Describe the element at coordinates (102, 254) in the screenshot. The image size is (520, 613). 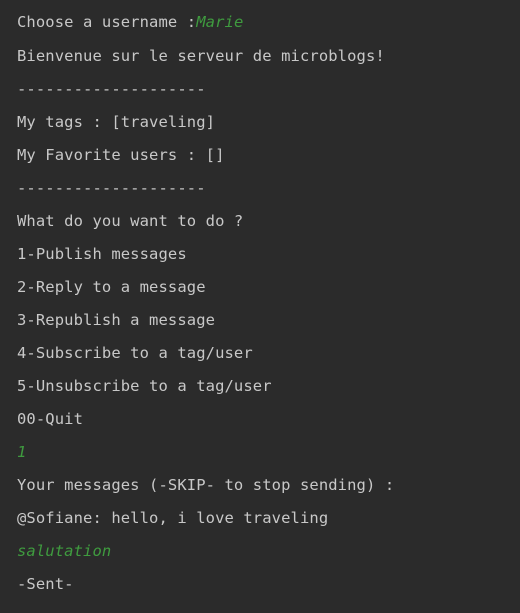
I see `menu-item-publish: 1-Publish messages` at that location.